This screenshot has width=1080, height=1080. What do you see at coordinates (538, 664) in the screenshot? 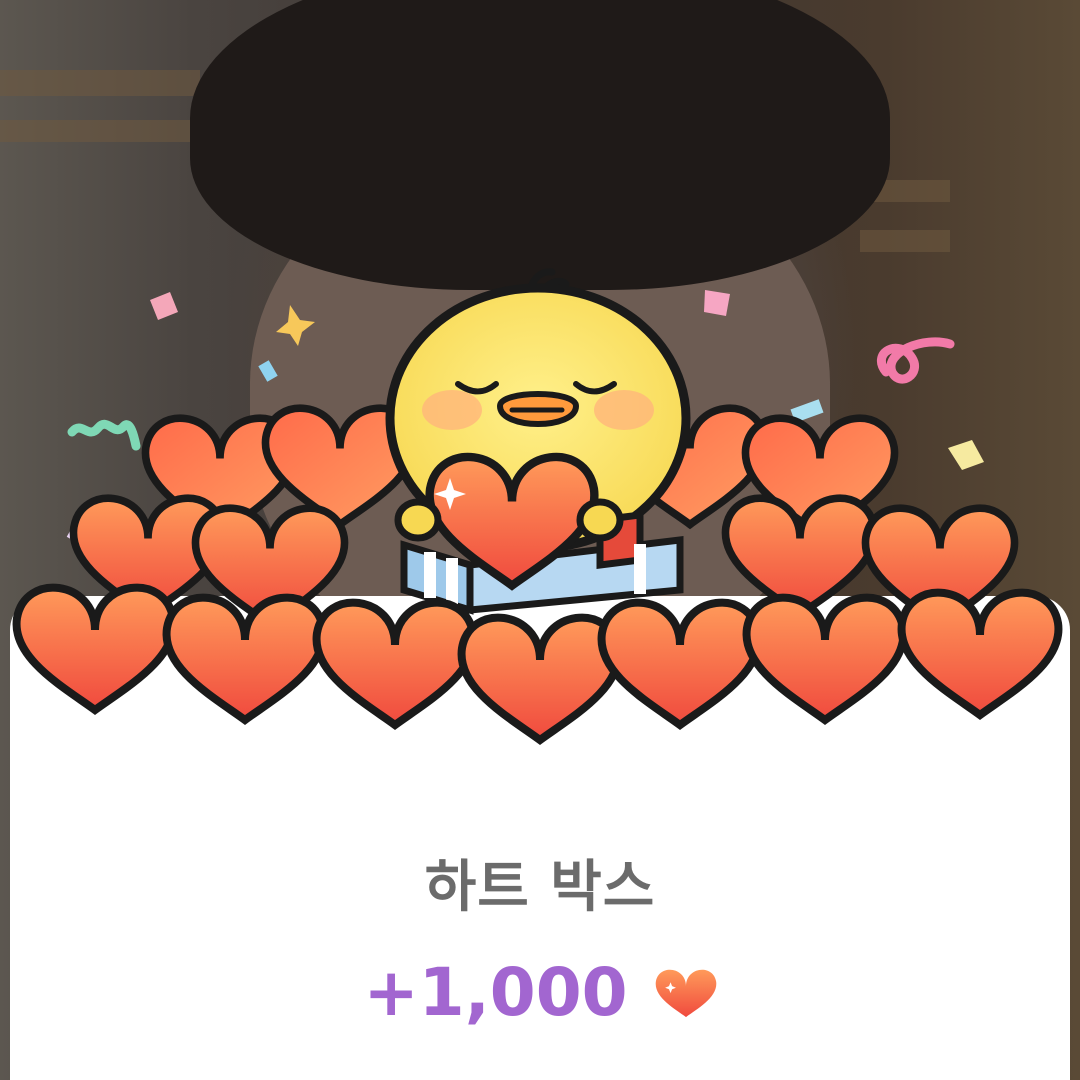
I see `hearts-front-row` at bounding box center [538, 664].